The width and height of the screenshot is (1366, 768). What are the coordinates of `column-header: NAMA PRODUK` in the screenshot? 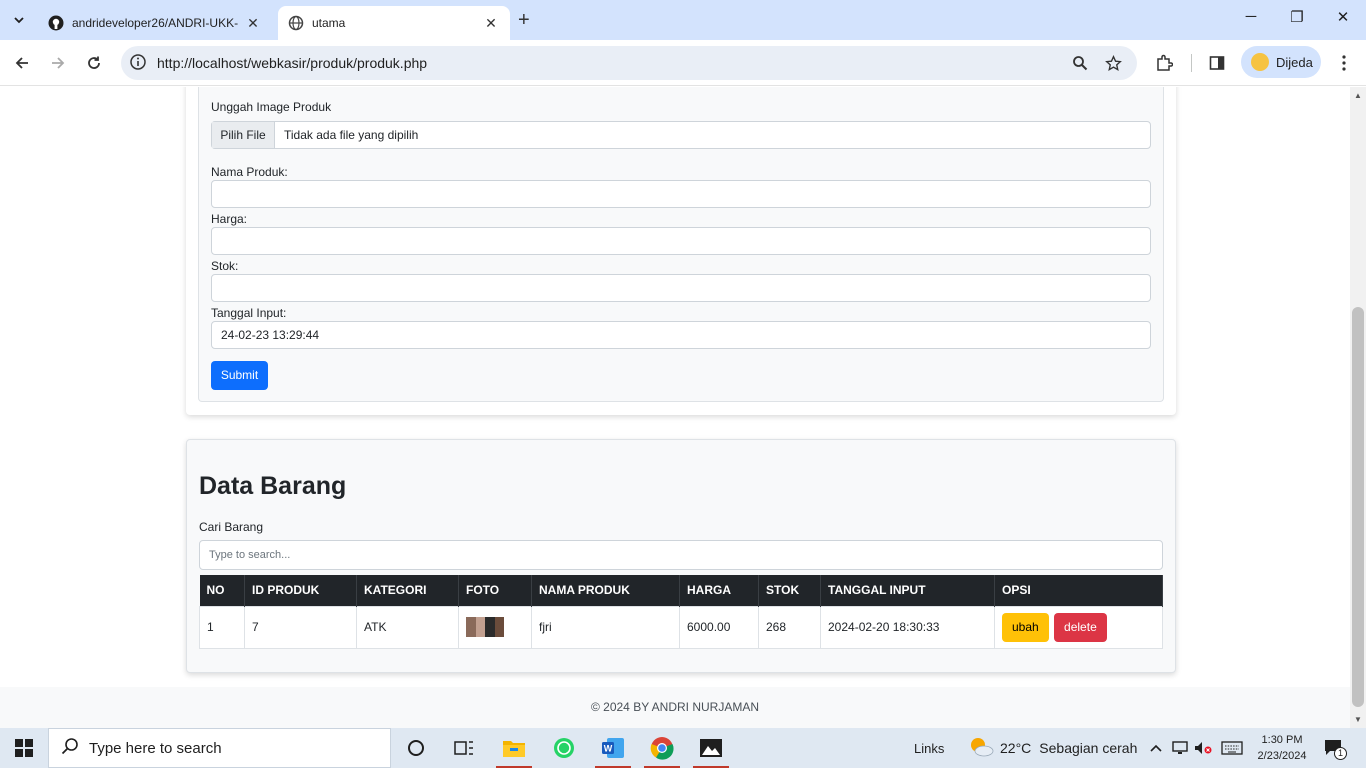 It's located at (605, 590).